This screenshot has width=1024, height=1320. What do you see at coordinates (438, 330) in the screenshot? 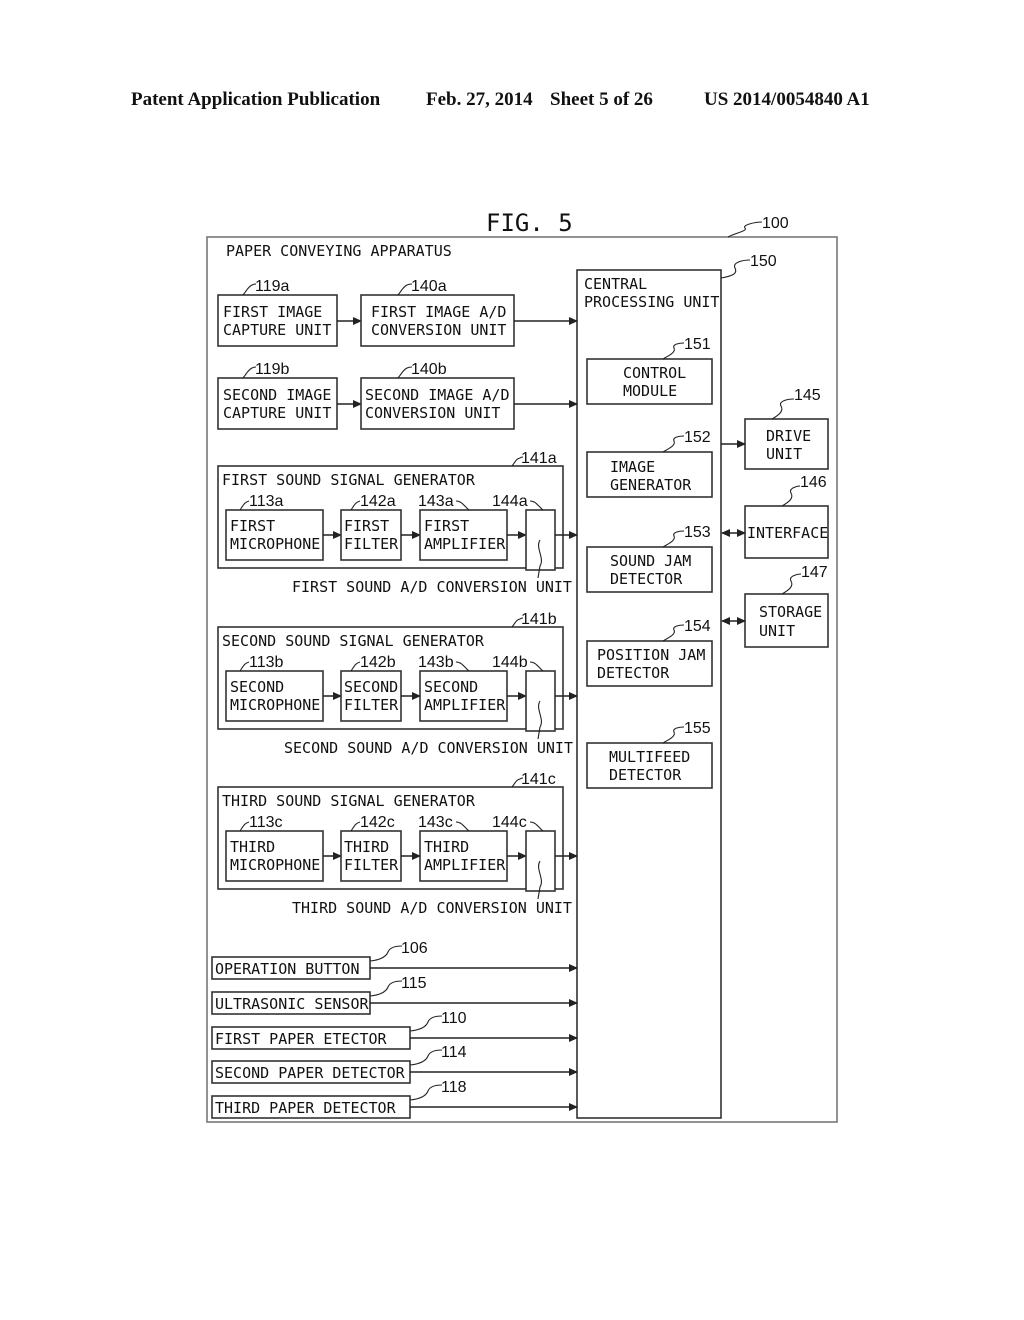
I see `box-label: CONVERSION UNIT` at bounding box center [438, 330].